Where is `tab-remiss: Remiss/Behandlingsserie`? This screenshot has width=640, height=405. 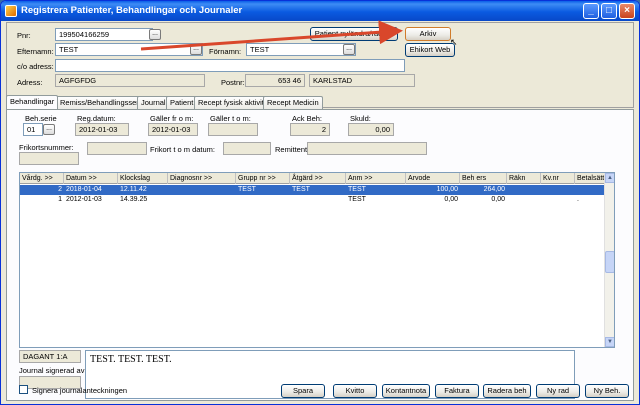
tab-remiss: Remiss/Behandlingsserie is located at coordinates (102, 102).